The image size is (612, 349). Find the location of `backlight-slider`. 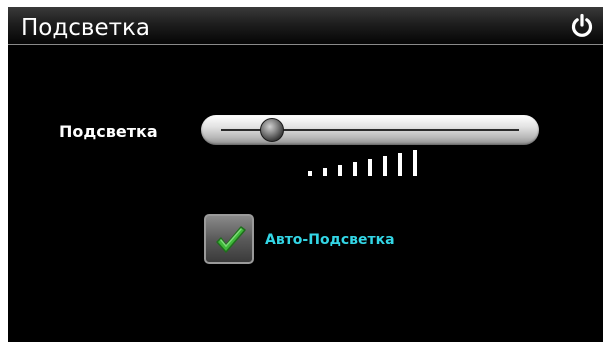

backlight-slider is located at coordinates (370, 130).